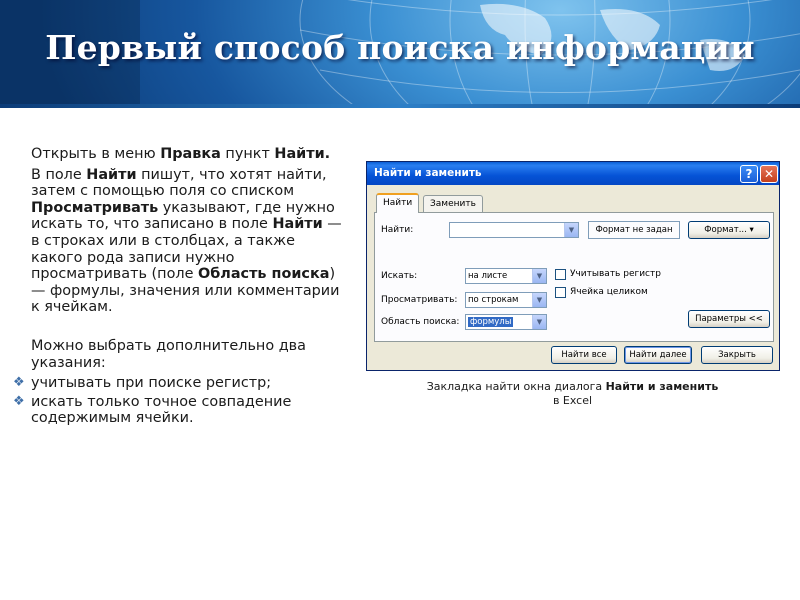  What do you see at coordinates (453, 204) in the screenshot?
I see `tab-replace: Заменить` at bounding box center [453, 204].